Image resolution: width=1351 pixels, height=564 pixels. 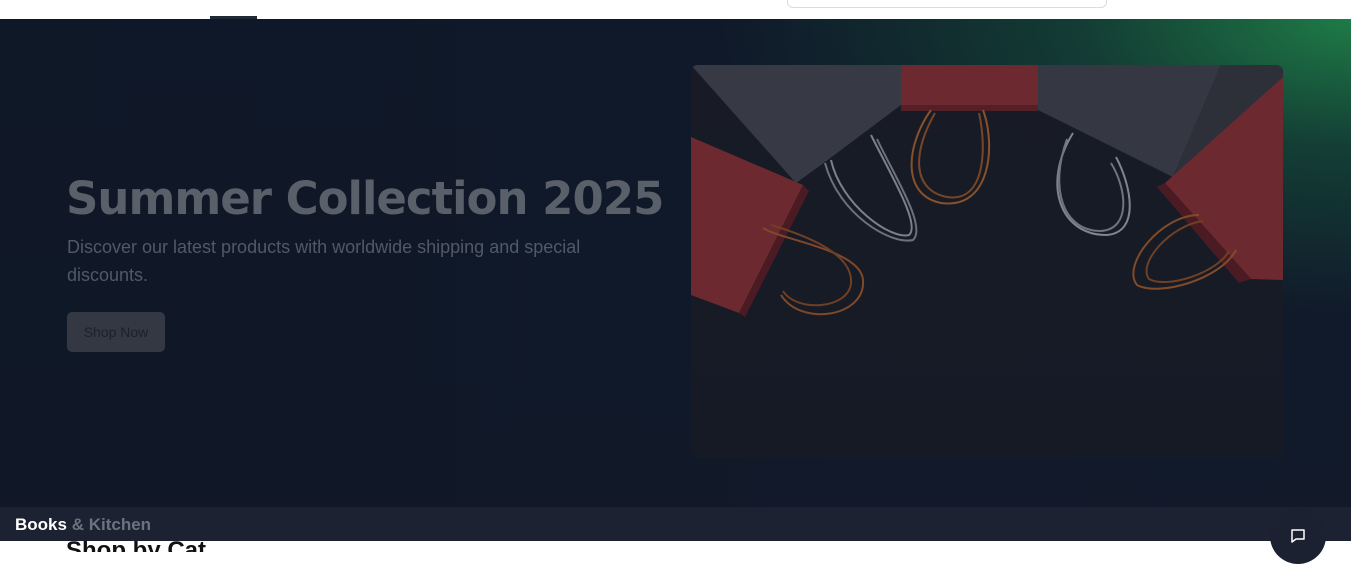 I want to click on section-heading: Shop by Cat, so click(x=136, y=546).